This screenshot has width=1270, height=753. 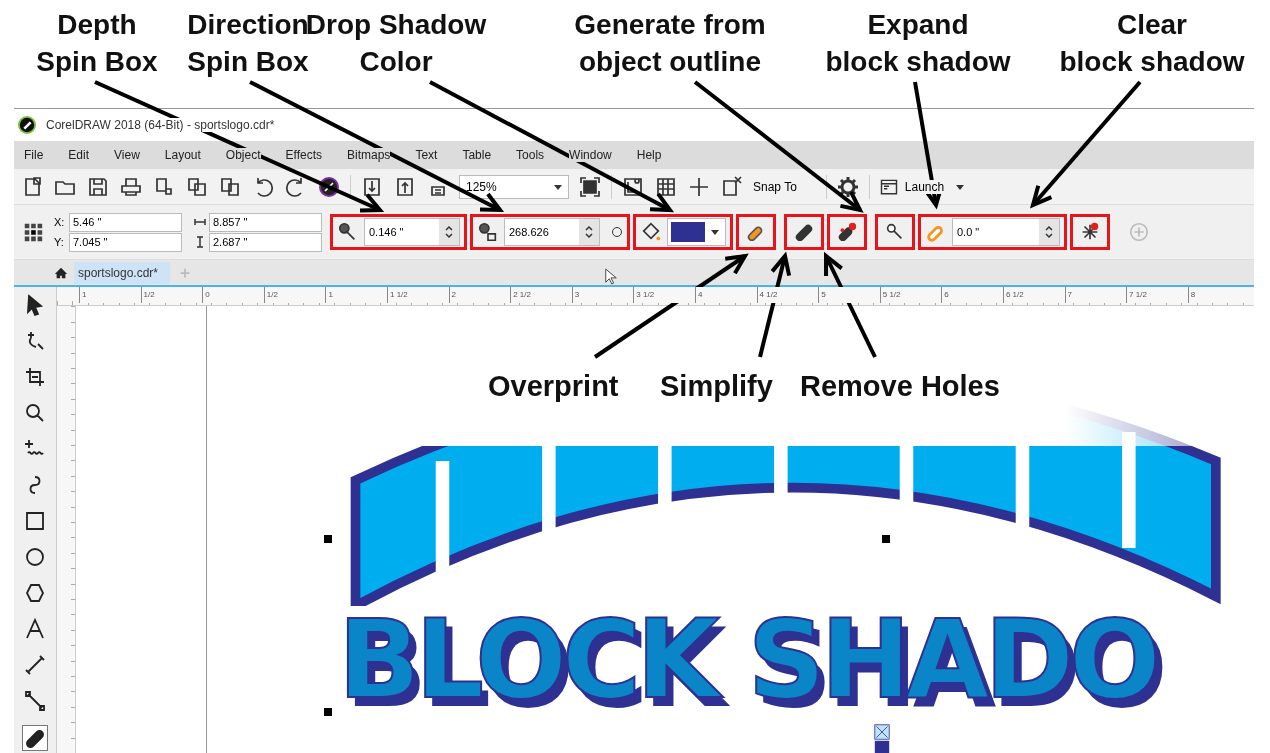 I want to click on app-logo-icon, so click(x=27, y=125).